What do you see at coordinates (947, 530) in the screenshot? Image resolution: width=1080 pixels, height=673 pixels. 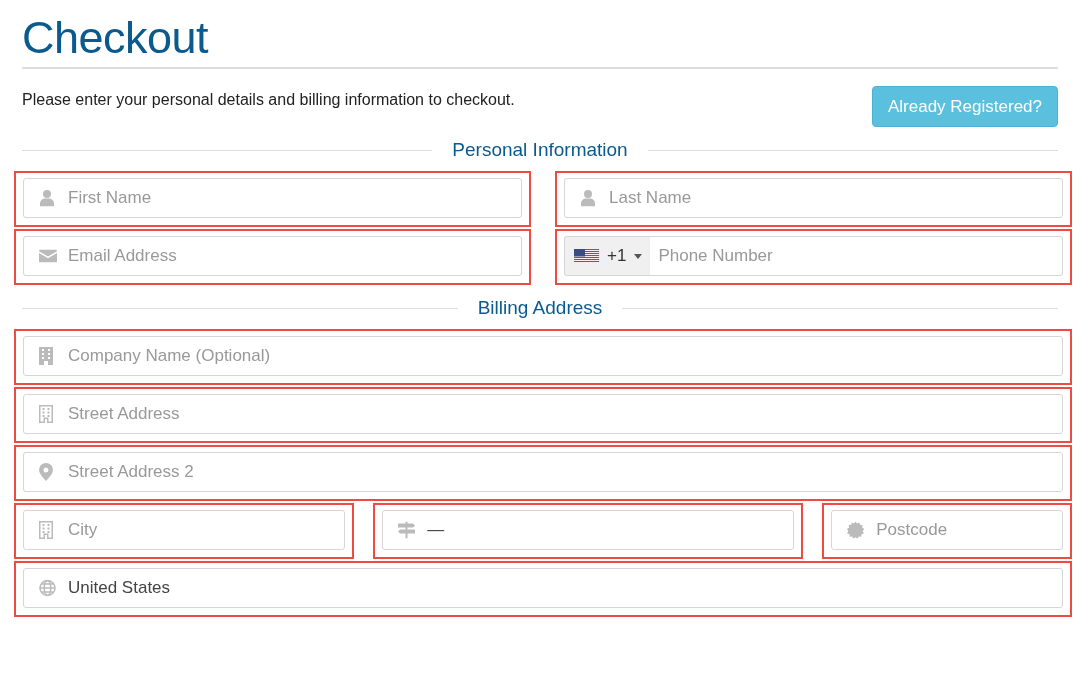 I see `text-field: Postcode` at bounding box center [947, 530].